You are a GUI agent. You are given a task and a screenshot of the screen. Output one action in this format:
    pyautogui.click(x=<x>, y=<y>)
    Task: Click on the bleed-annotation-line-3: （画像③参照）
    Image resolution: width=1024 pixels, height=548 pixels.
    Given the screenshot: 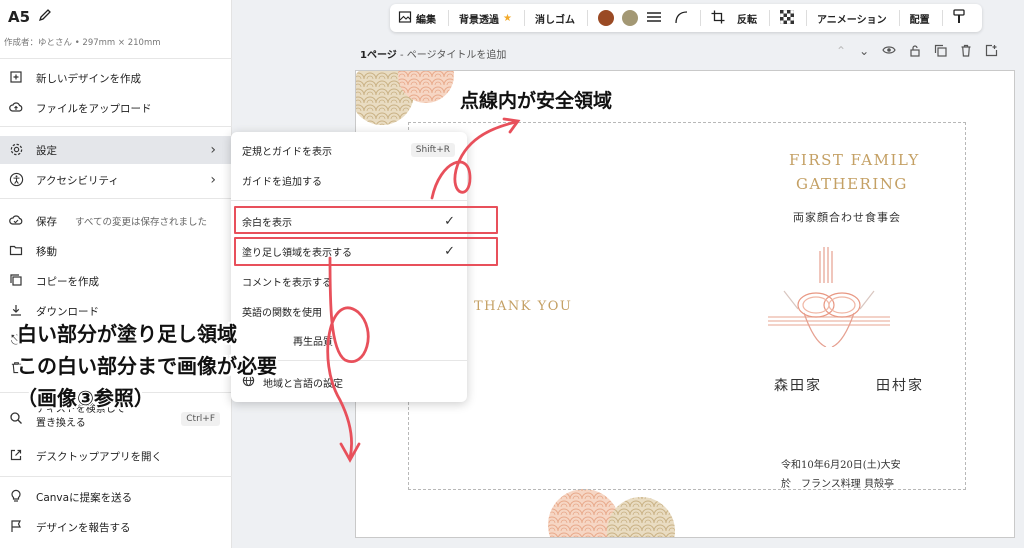 What is the action you would take?
    pyautogui.click(x=85, y=398)
    